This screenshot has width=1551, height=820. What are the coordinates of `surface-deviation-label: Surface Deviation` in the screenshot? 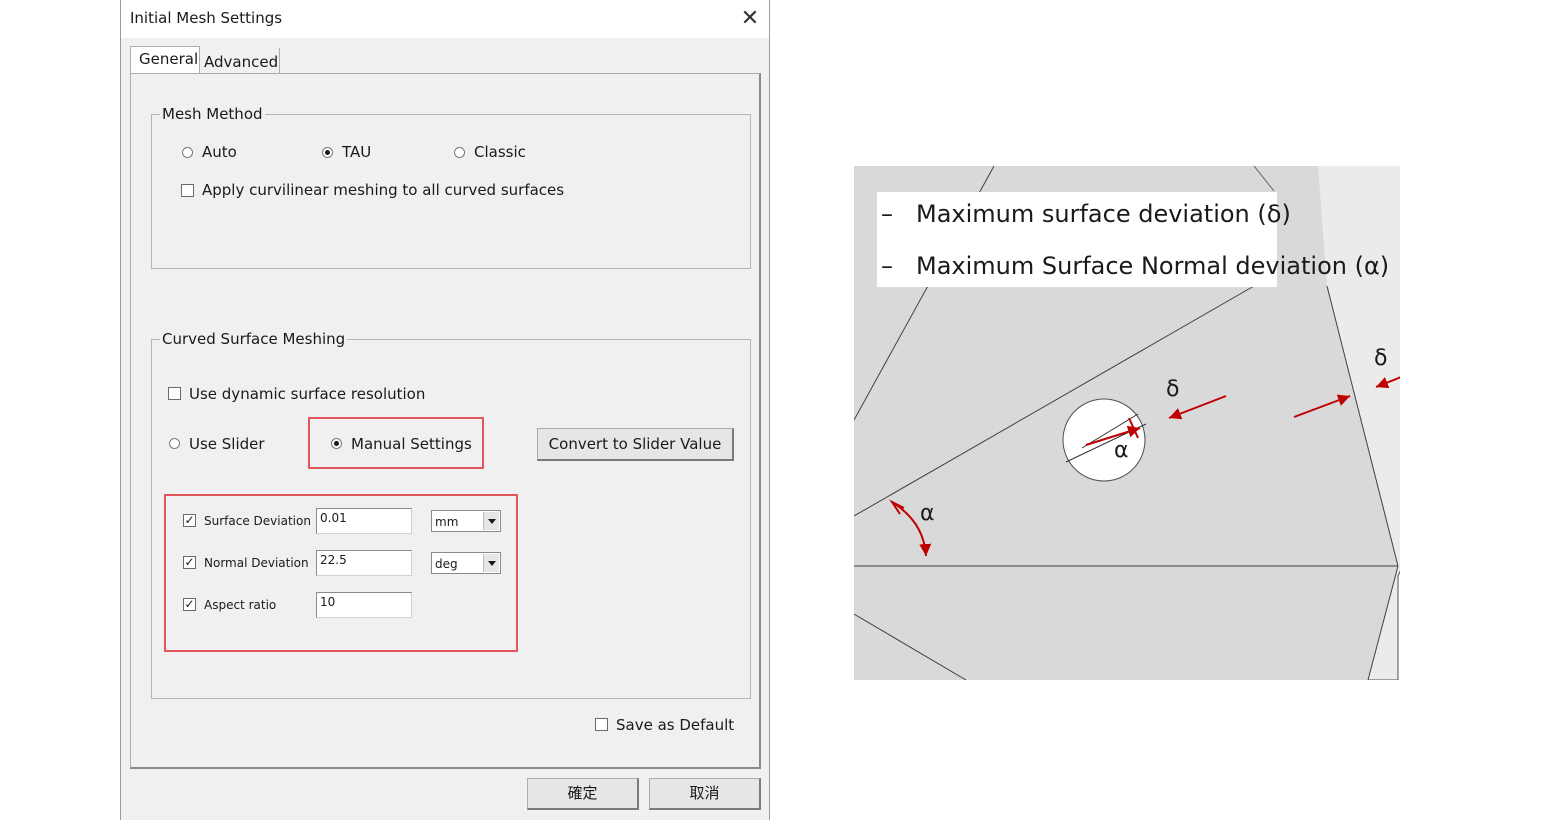 It's located at (257, 521).